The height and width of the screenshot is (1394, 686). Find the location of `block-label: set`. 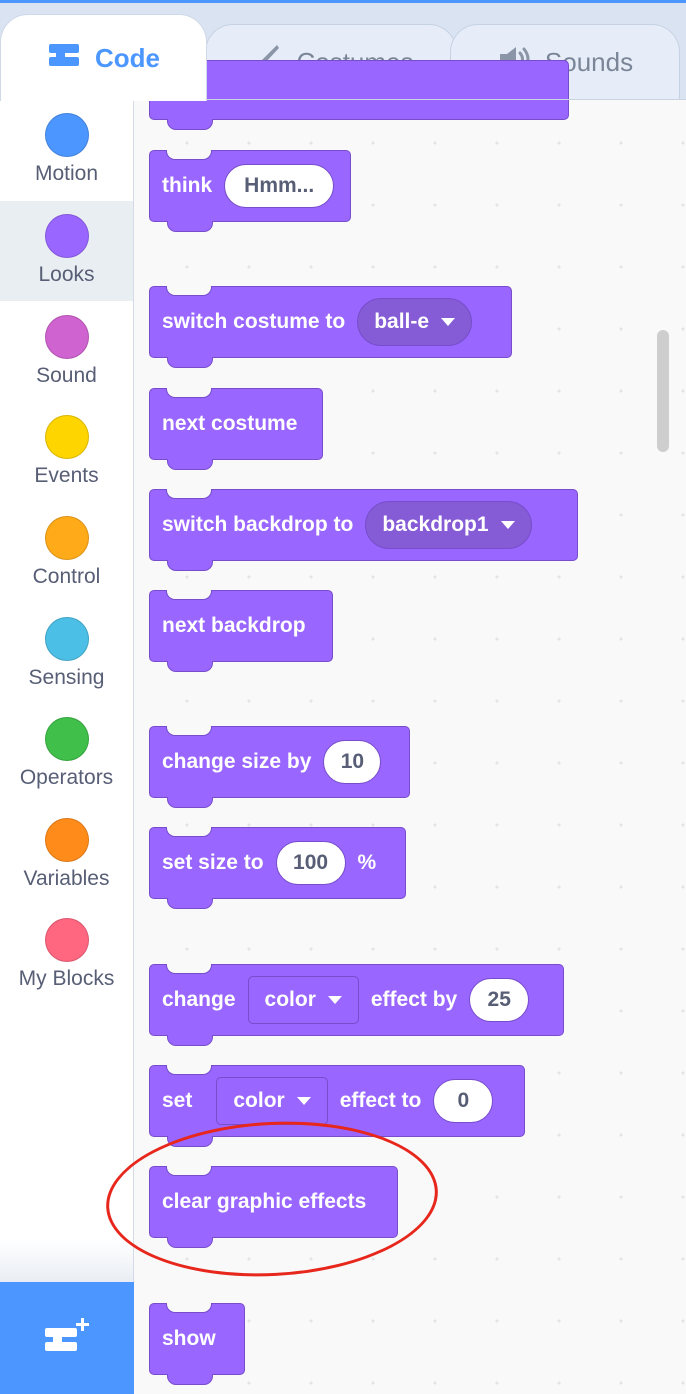

block-label: set is located at coordinates (177, 1100).